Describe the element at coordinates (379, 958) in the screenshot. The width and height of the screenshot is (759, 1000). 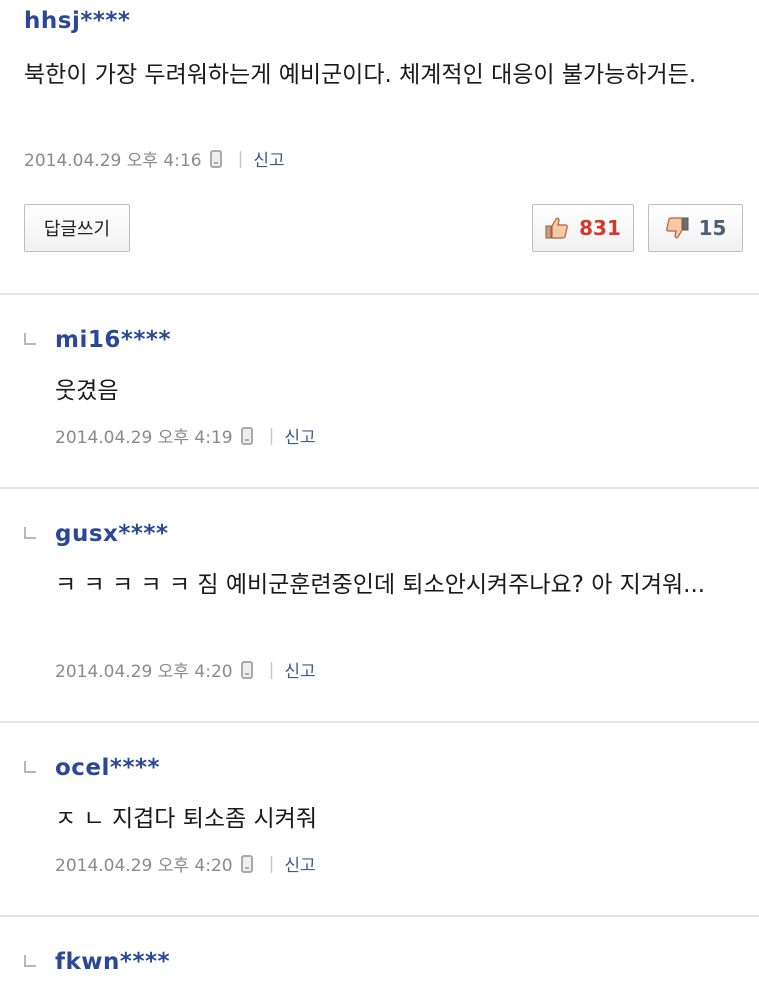
I see `reply-item: fkwn****` at that location.